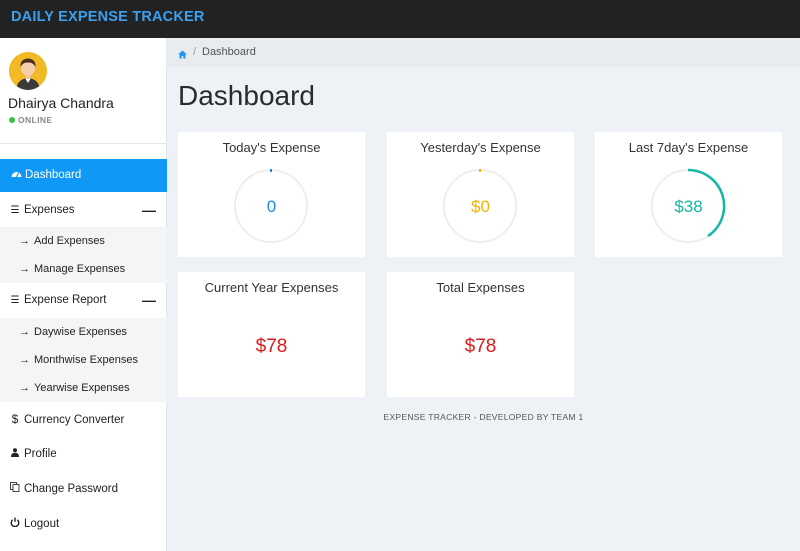  I want to click on sidebar-item-label: Yearwise Expenses, so click(82, 388).